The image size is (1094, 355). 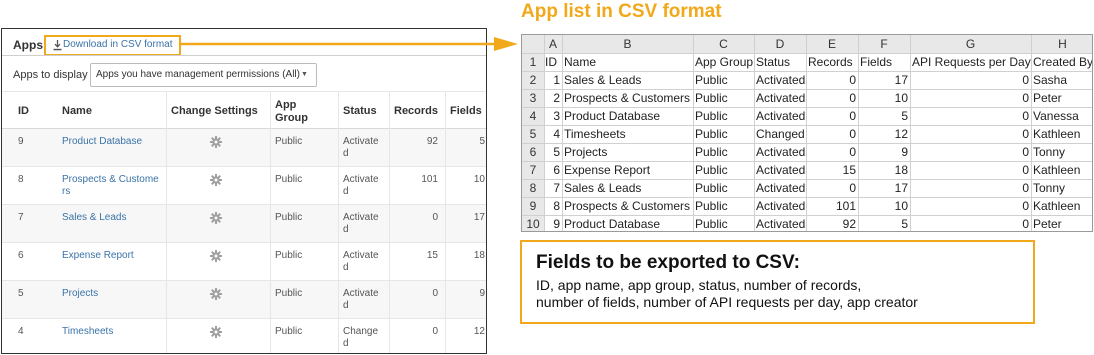 I want to click on sheet-cell-fields: 10, so click(x=883, y=98).